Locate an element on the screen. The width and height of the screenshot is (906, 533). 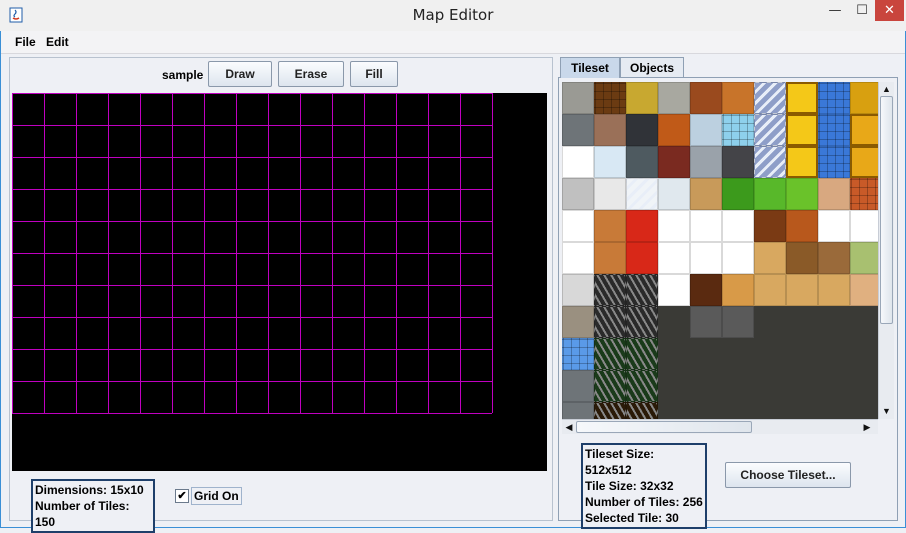
horizontal-scroll-thumb is located at coordinates (664, 427).